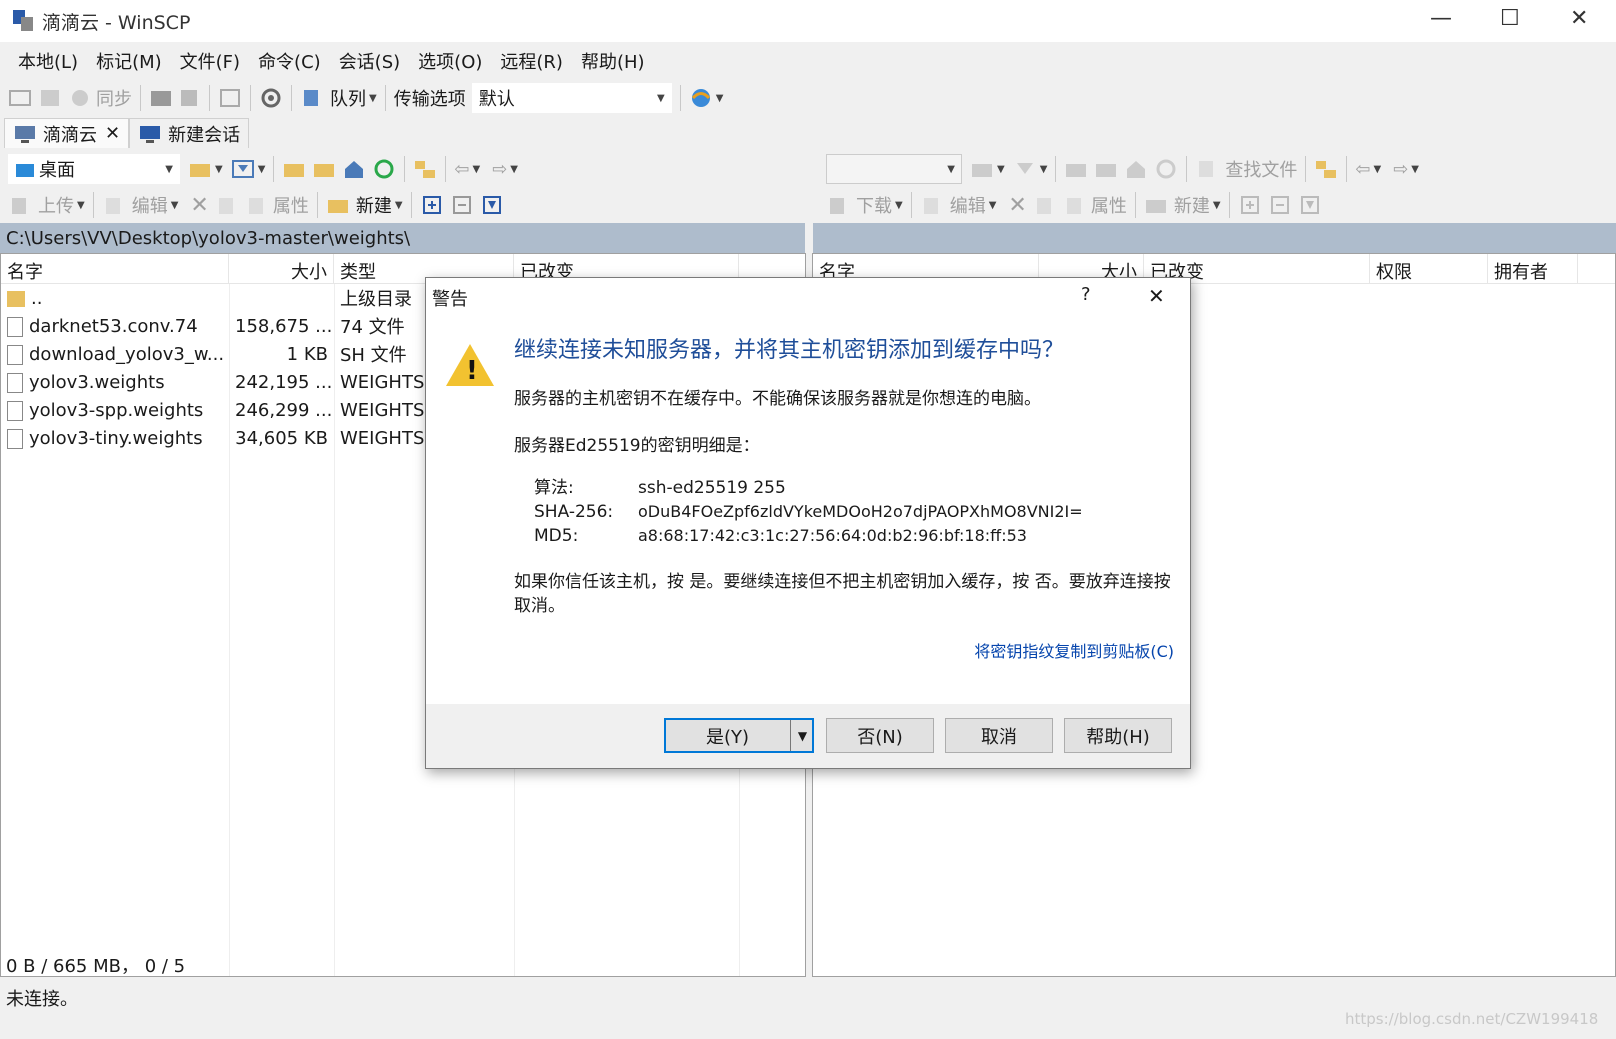 This screenshot has width=1616, height=1039. Describe the element at coordinates (531, 61) in the screenshot. I see `menu-remote: 远程(R)` at that location.